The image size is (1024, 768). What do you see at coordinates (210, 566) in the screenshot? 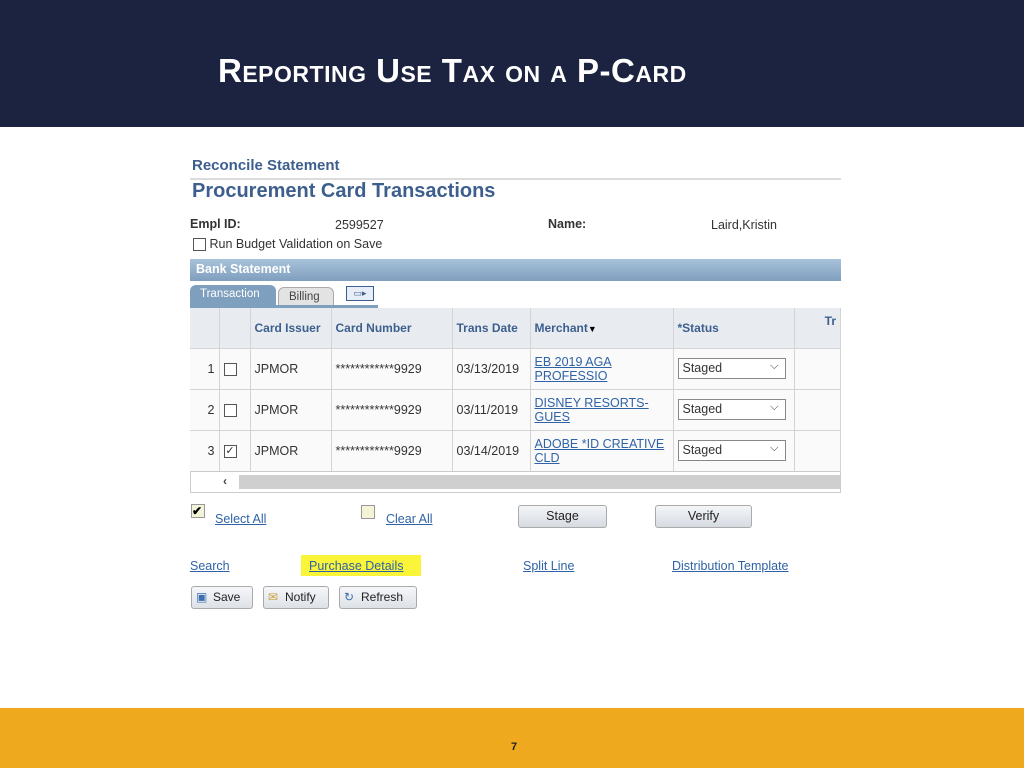
I see `search-link: Search` at bounding box center [210, 566].